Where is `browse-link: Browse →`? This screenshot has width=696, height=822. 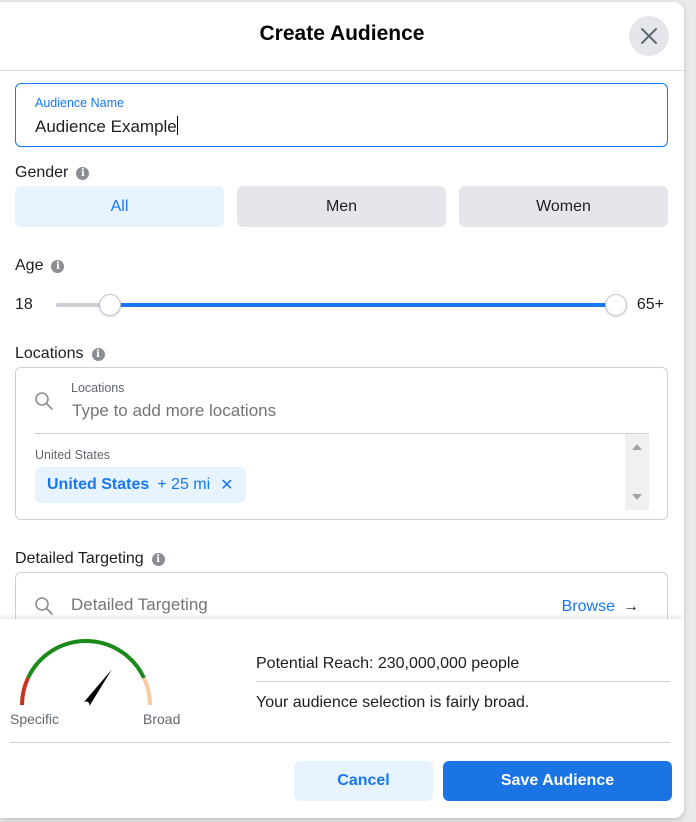 browse-link: Browse → is located at coordinates (600, 607).